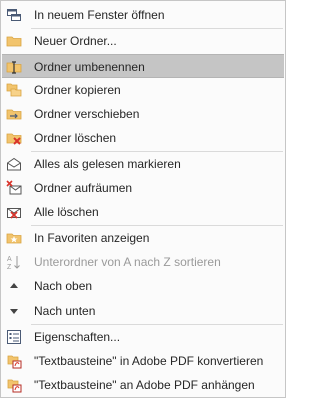 This screenshot has height=398, width=320. I want to click on menu-item-show-in-favorites: In Favoriten anzeigen, so click(143, 238).